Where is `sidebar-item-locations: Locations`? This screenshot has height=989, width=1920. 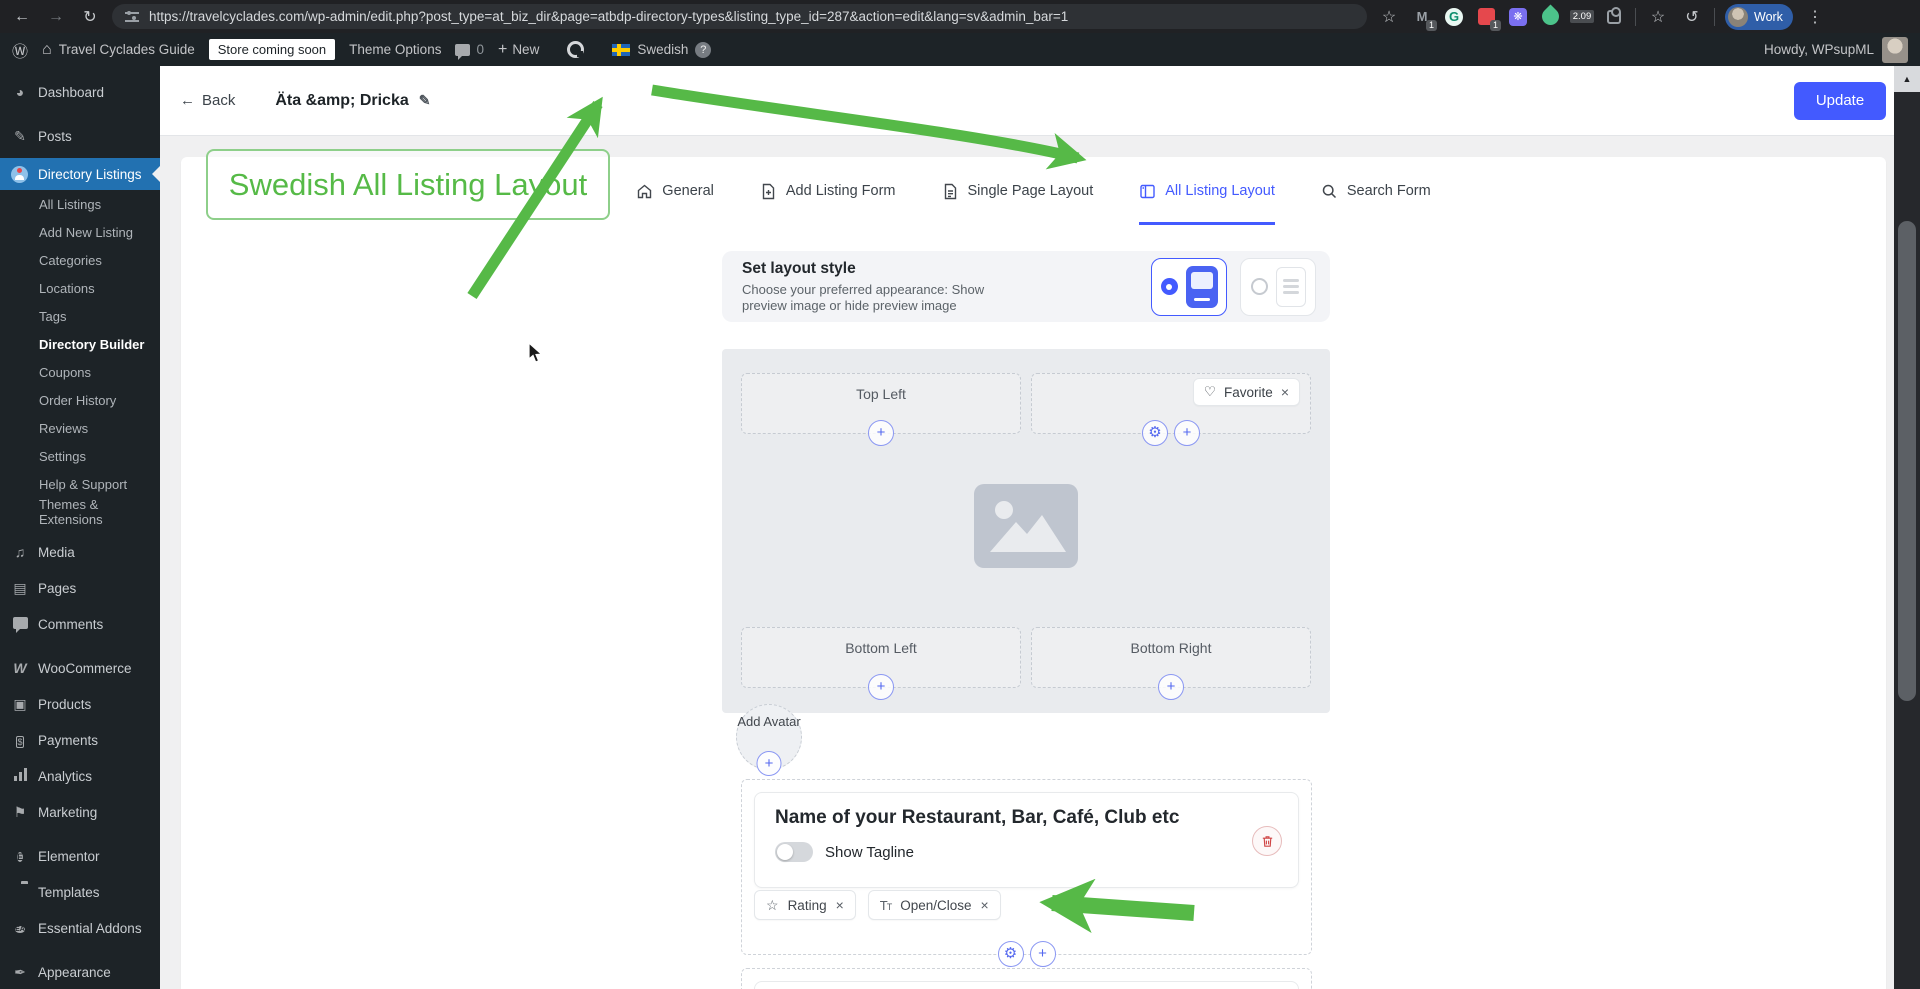
sidebar-item-locations: Locations is located at coordinates (80, 288).